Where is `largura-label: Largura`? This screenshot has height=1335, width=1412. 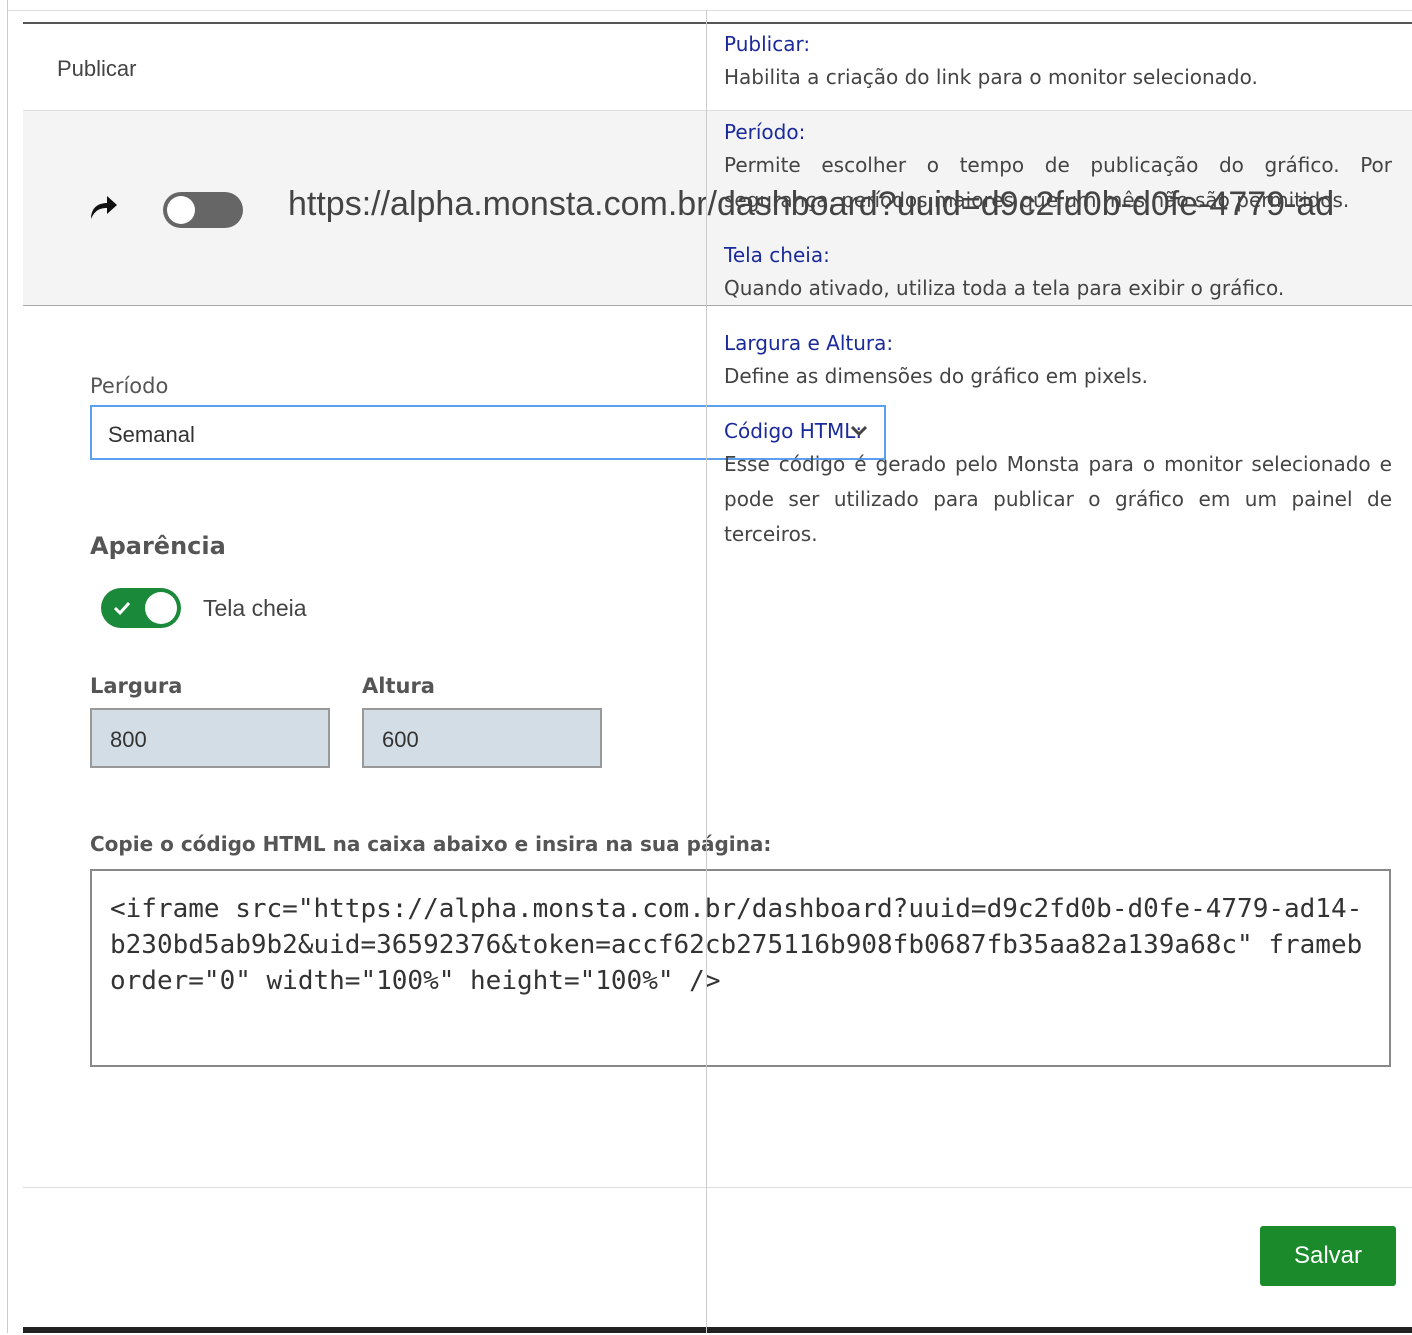
largura-label: Largura is located at coordinates (136, 686).